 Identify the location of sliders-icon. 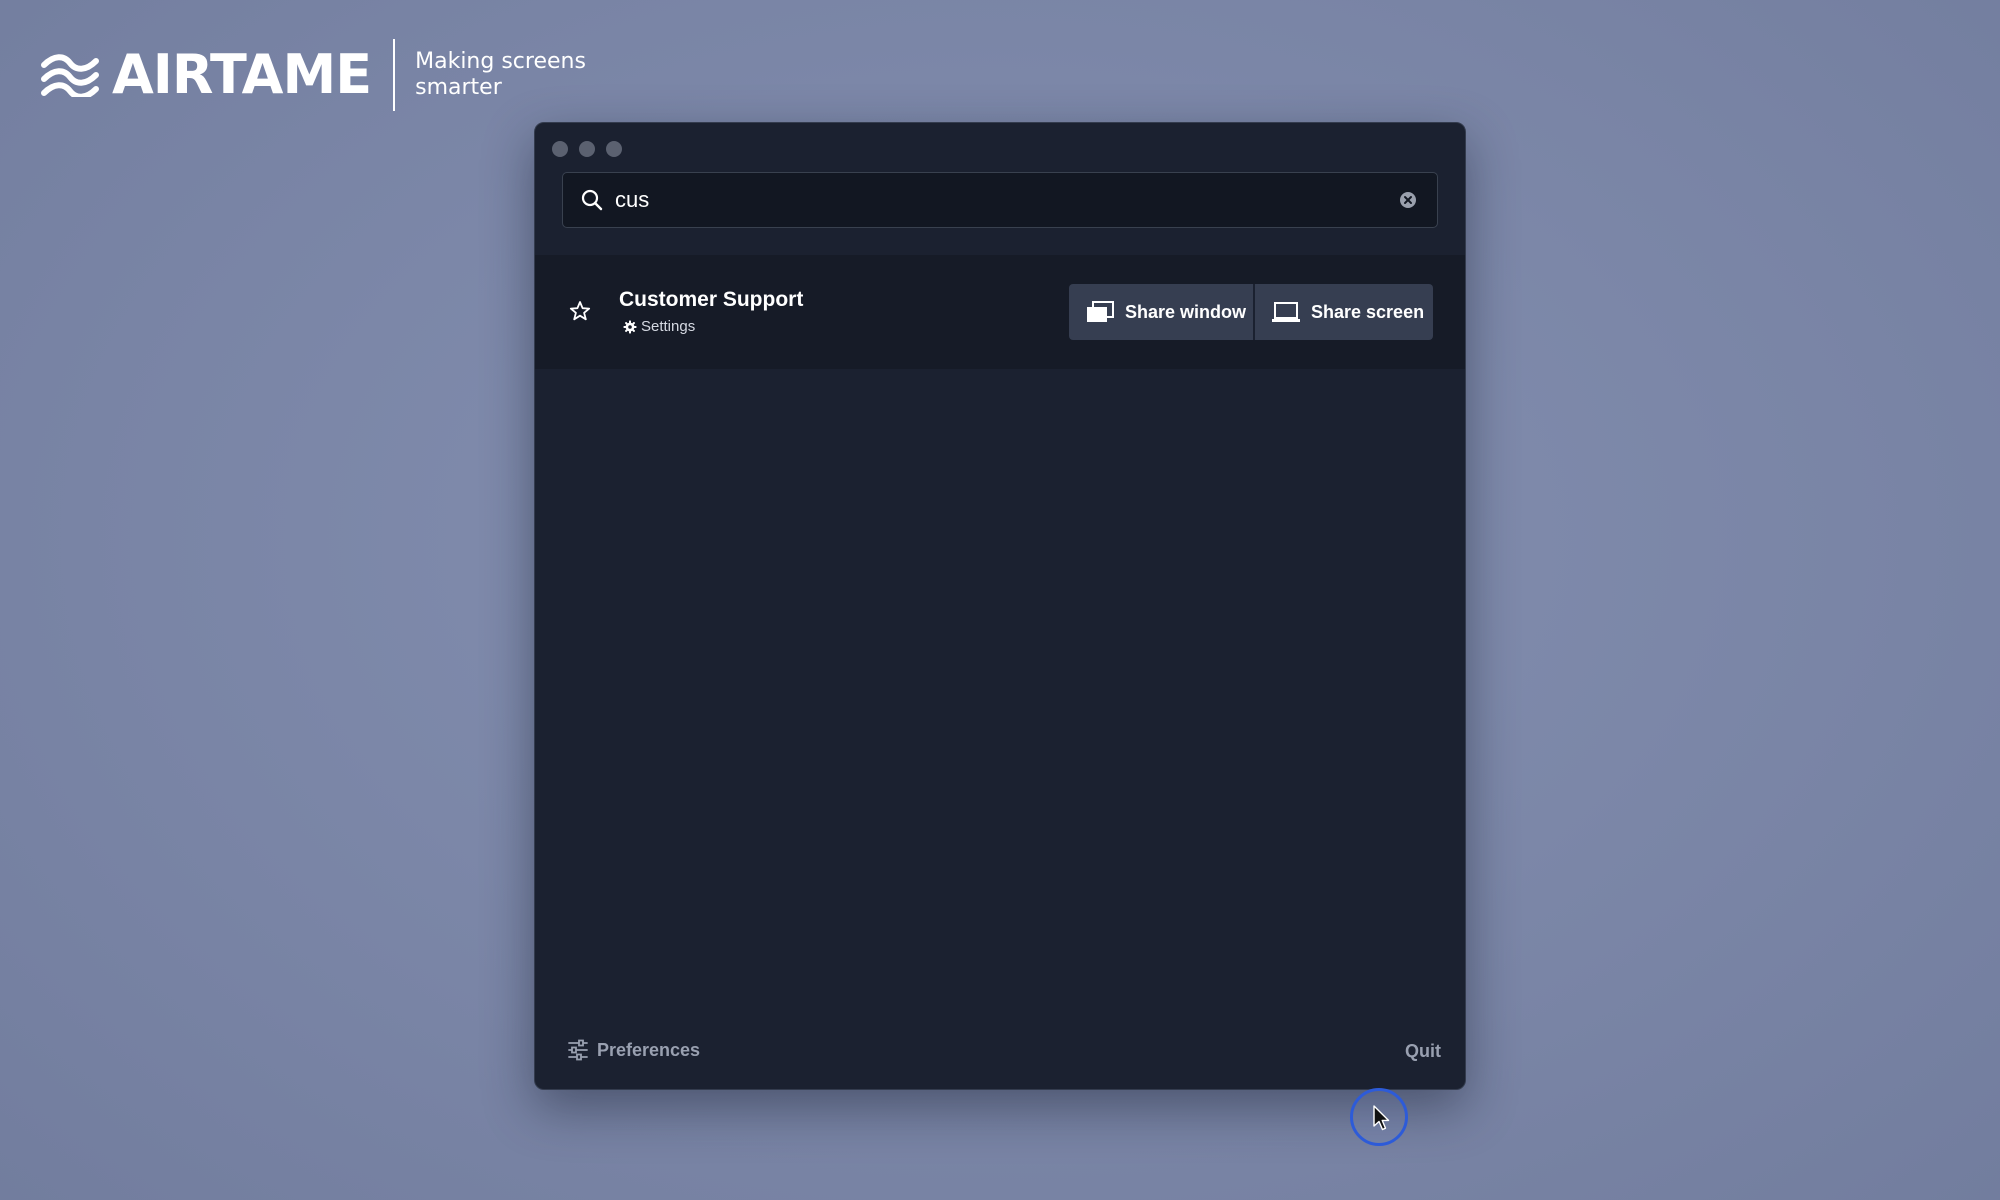
(578, 1050).